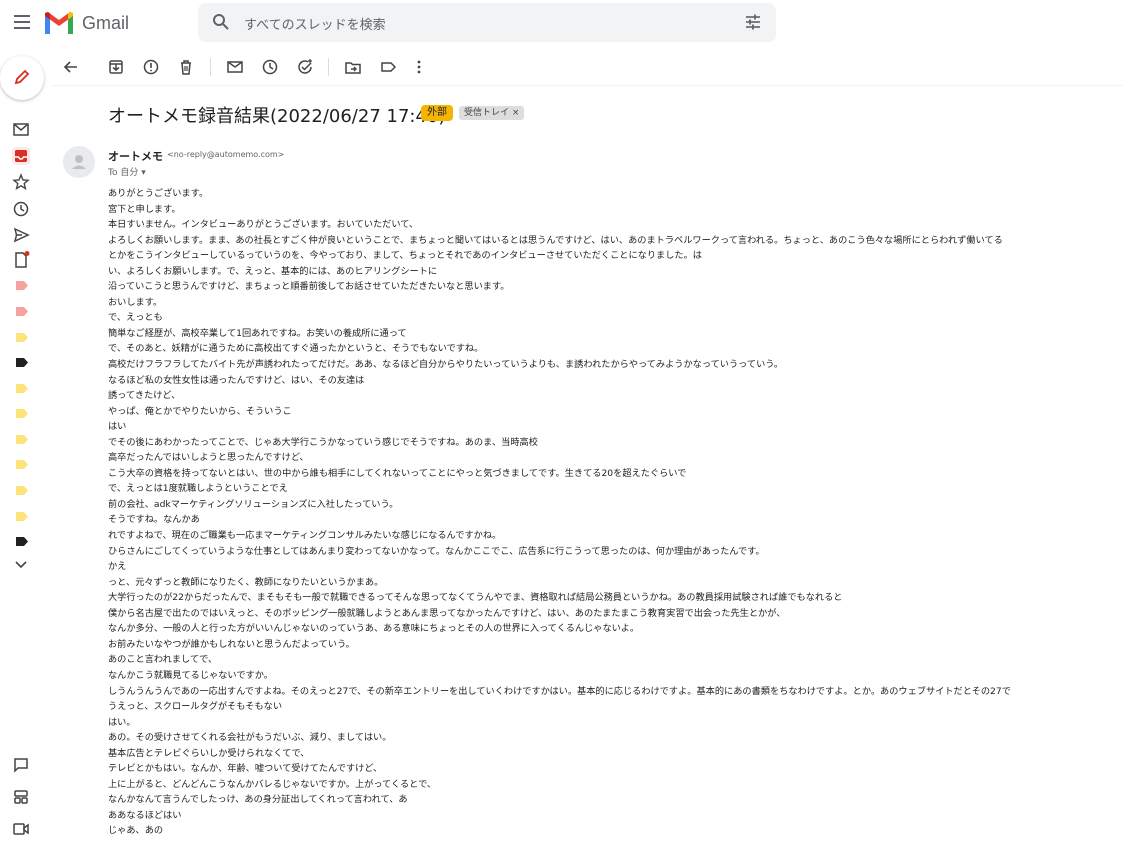 The width and height of the screenshot is (1123, 842). What do you see at coordinates (753, 22) in the screenshot?
I see `search-options-icon` at bounding box center [753, 22].